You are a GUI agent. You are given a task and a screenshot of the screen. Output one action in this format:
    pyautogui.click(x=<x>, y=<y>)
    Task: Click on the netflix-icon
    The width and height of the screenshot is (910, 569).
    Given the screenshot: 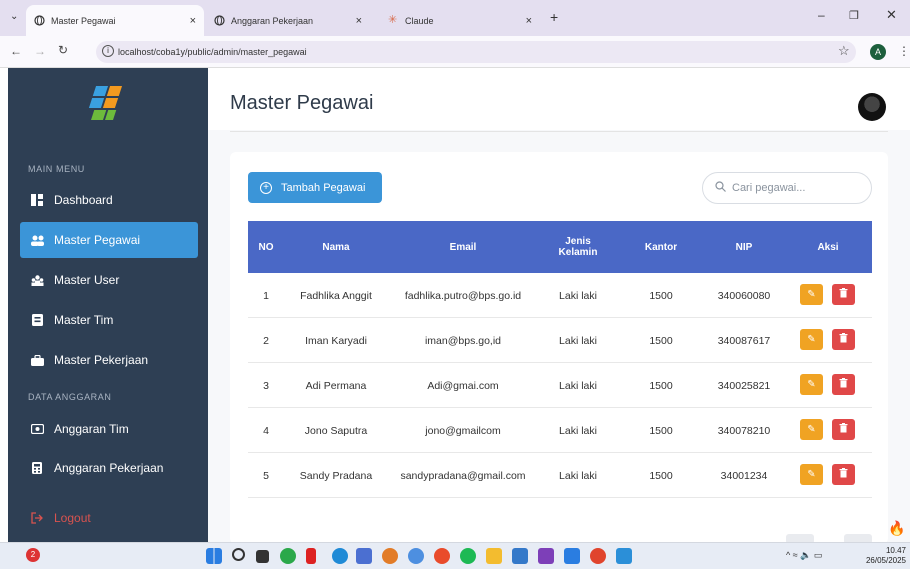 What is the action you would take?
    pyautogui.click(x=311, y=556)
    